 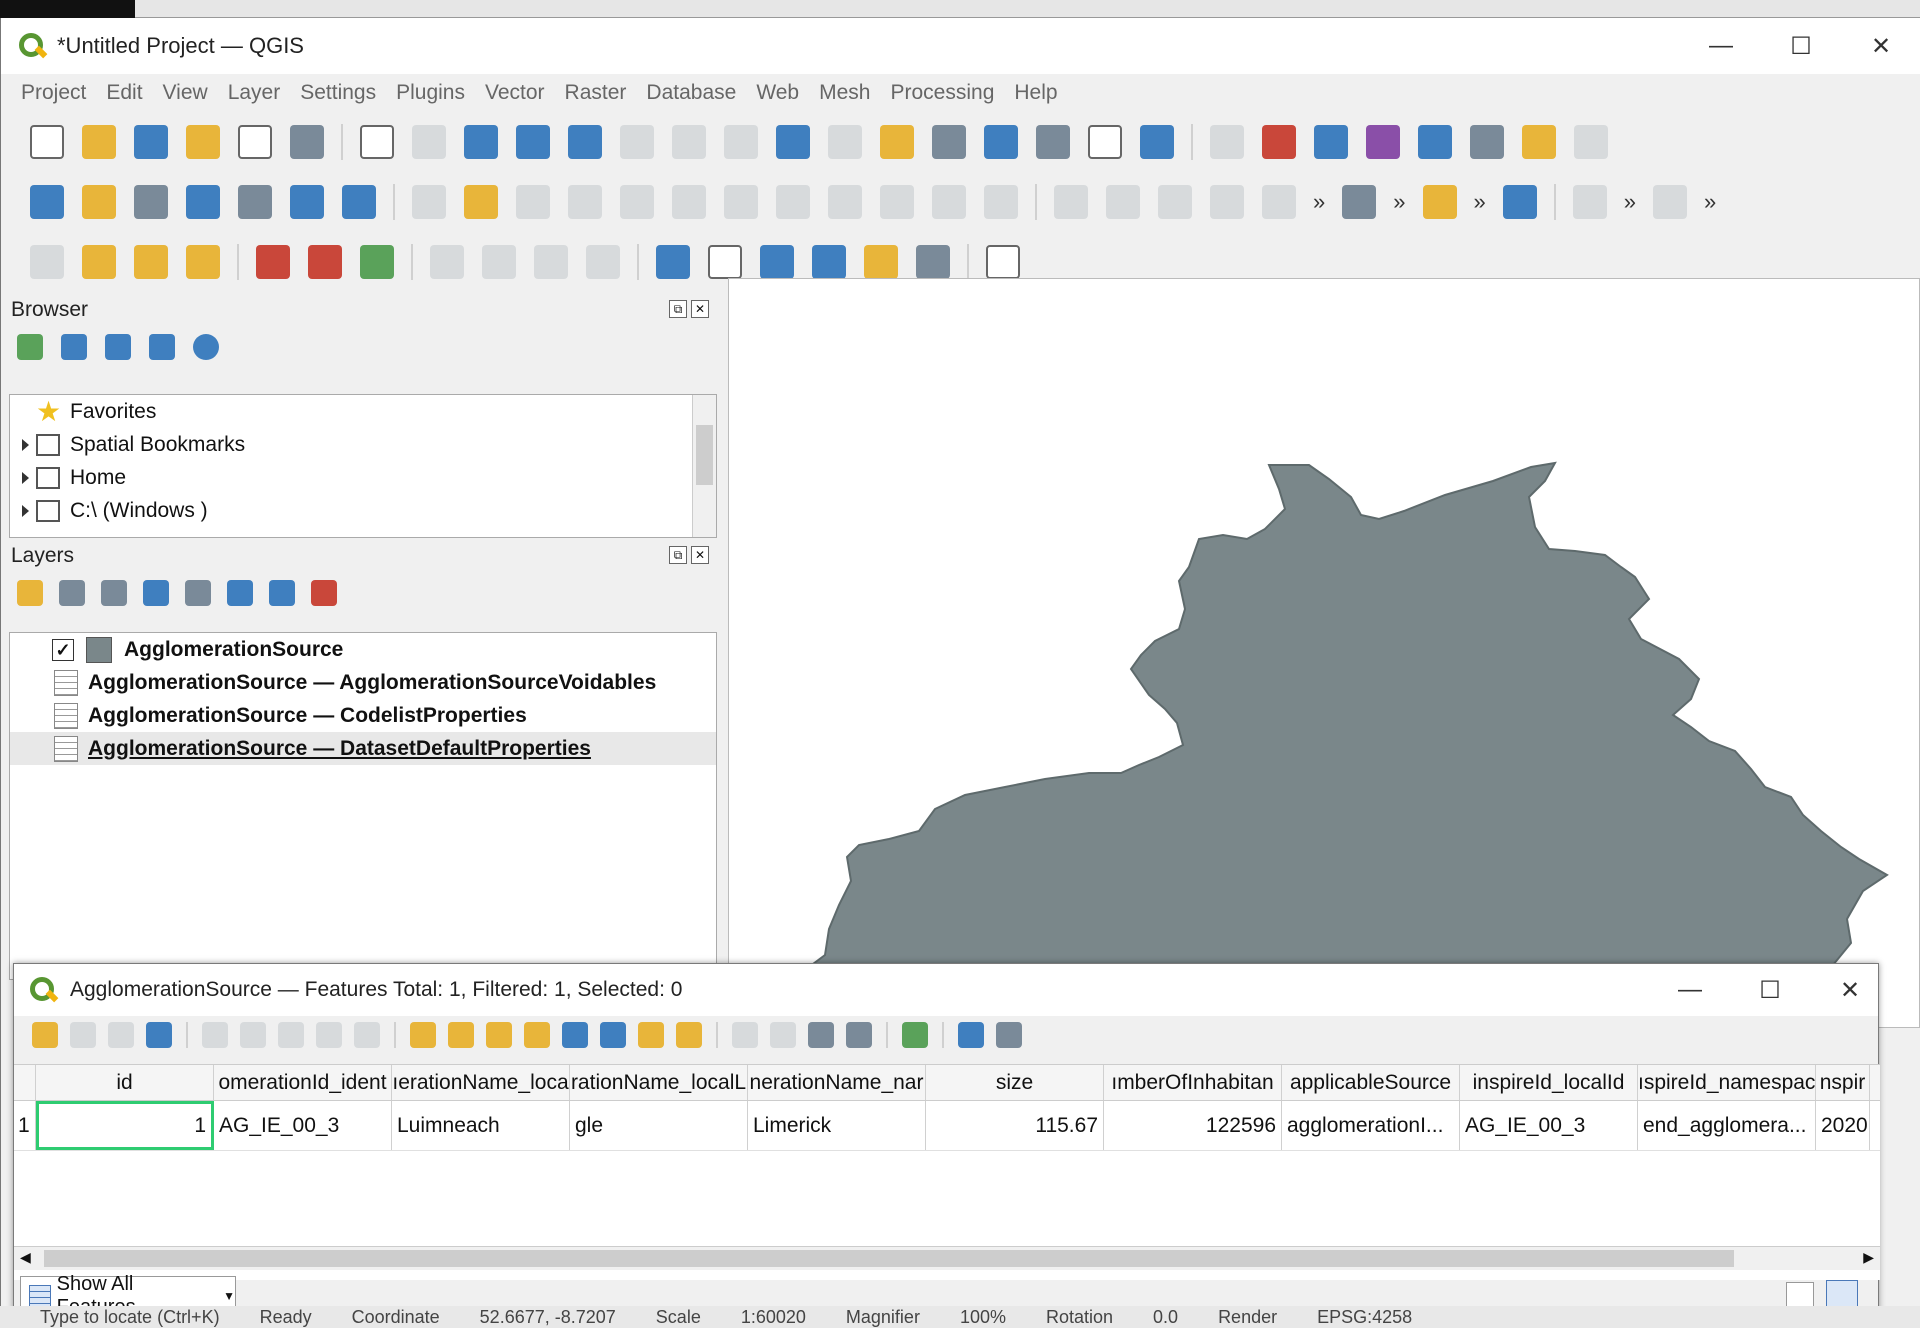 I want to click on attribute-table-icon, so click(x=1279, y=142).